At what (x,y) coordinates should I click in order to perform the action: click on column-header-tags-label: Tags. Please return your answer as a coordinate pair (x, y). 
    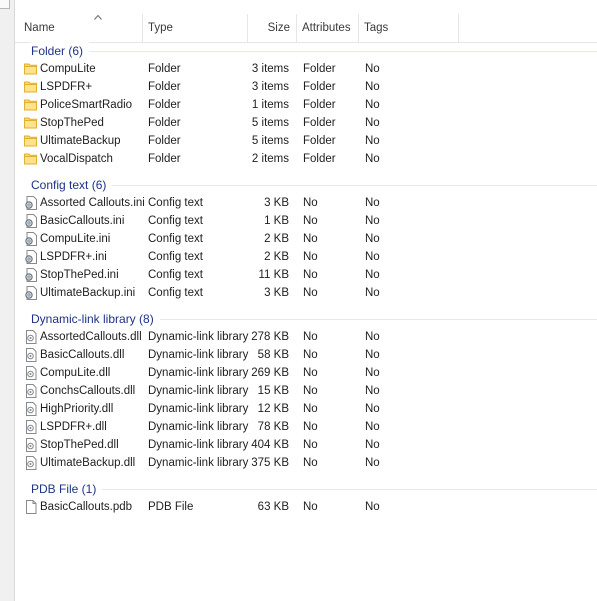
    Looking at the image, I should click on (376, 28).